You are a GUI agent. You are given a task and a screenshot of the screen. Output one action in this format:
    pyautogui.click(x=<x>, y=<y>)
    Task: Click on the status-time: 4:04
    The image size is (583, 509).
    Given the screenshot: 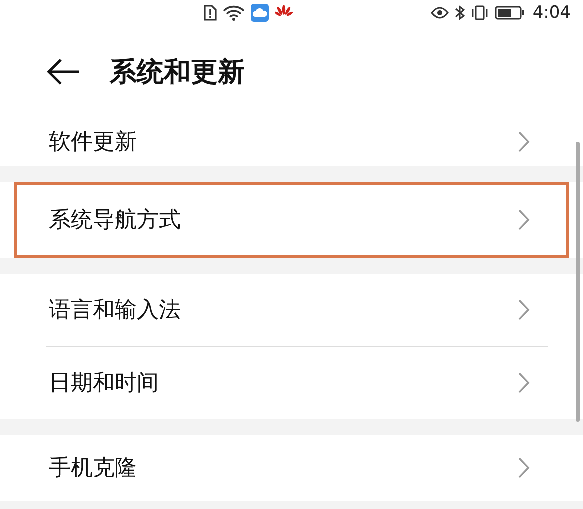 What is the action you would take?
    pyautogui.click(x=551, y=13)
    